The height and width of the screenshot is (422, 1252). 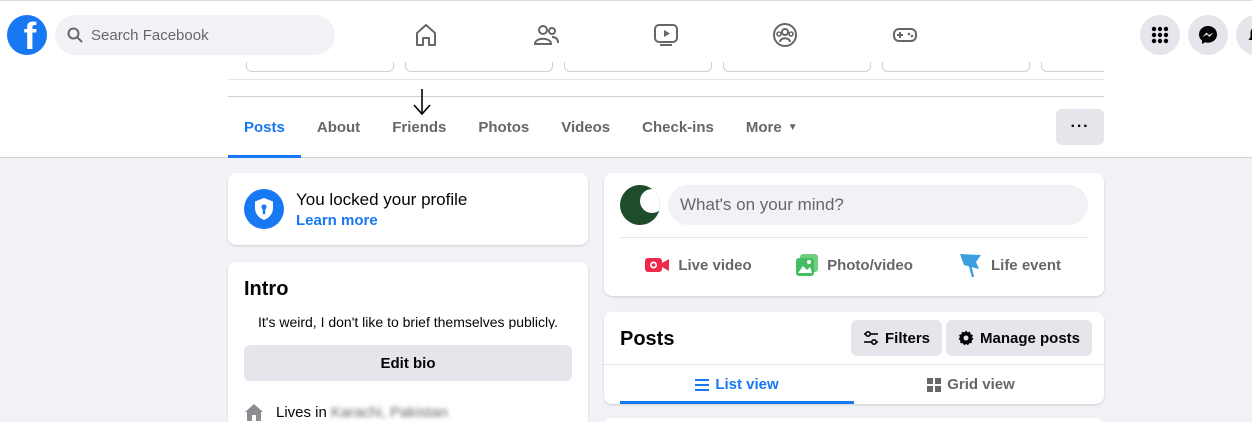 What do you see at coordinates (905, 35) in the screenshot?
I see `gaming-icon` at bounding box center [905, 35].